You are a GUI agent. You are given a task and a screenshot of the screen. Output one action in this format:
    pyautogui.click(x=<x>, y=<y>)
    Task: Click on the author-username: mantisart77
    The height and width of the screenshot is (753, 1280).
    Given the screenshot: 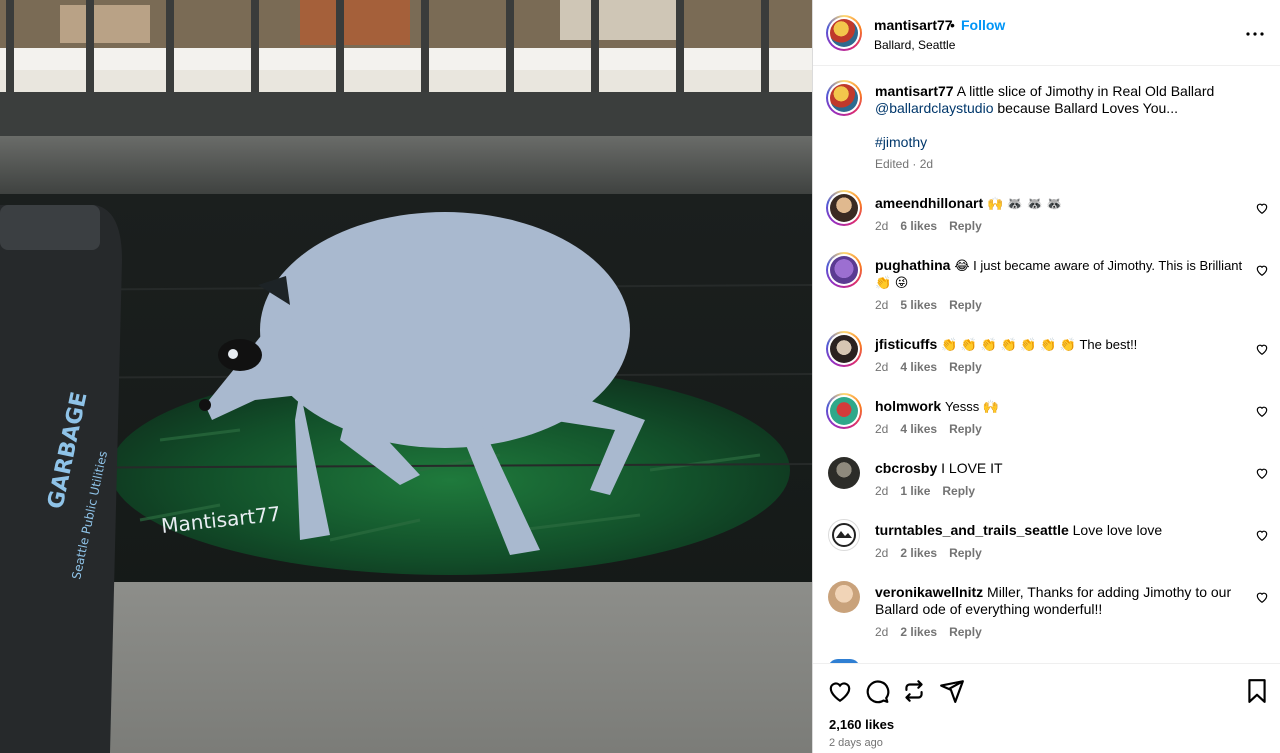 What is the action you would take?
    pyautogui.click(x=913, y=25)
    